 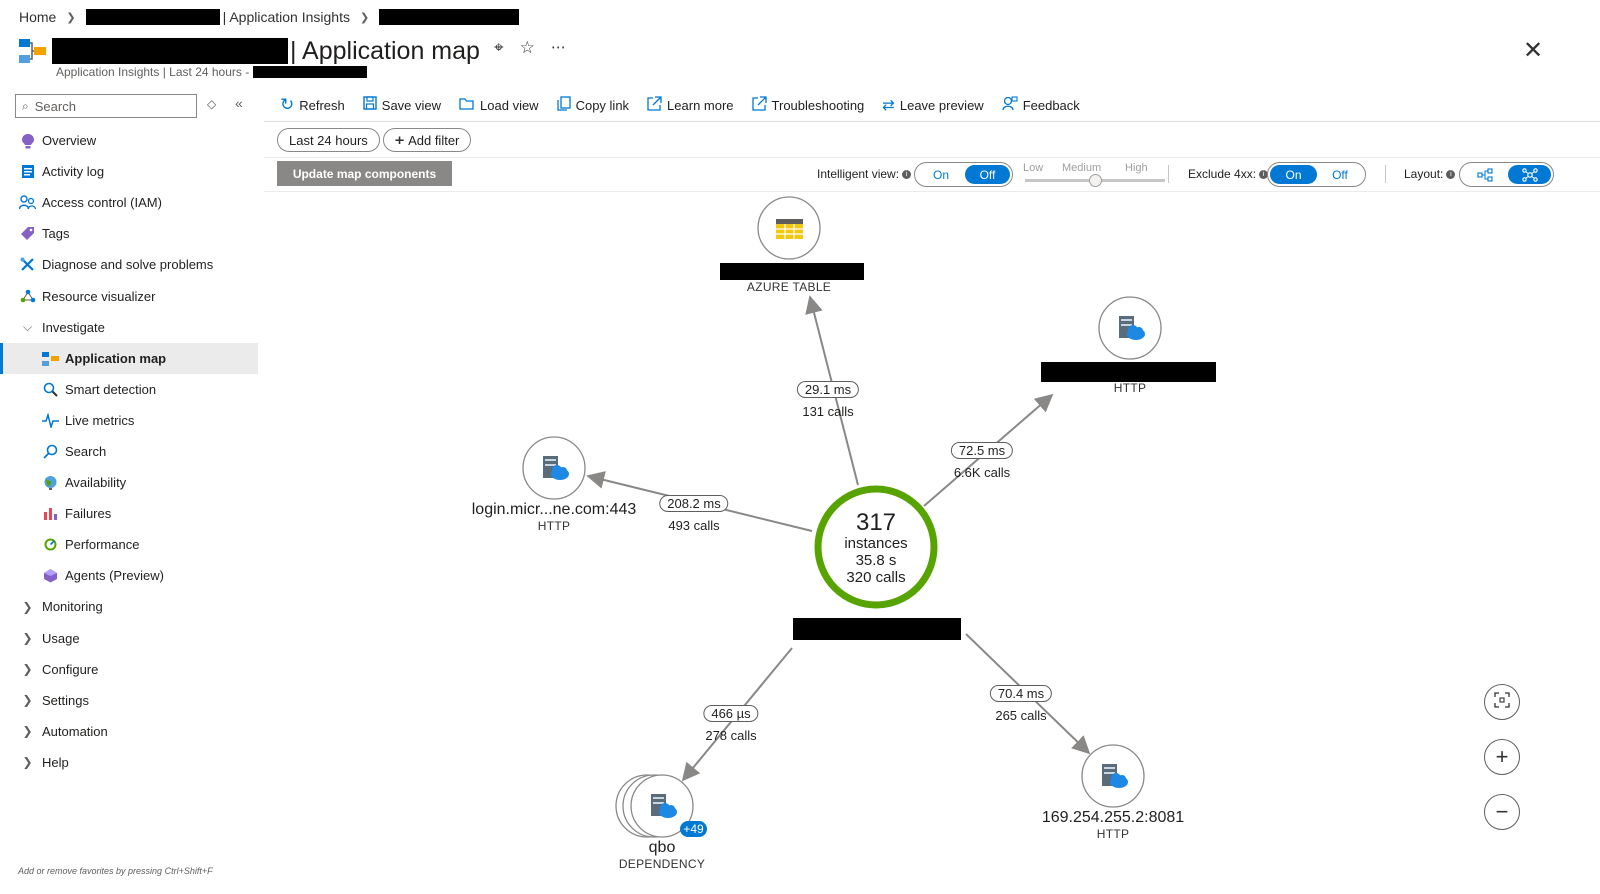 I want to click on edge-duration: 466 µs, so click(x=731, y=713).